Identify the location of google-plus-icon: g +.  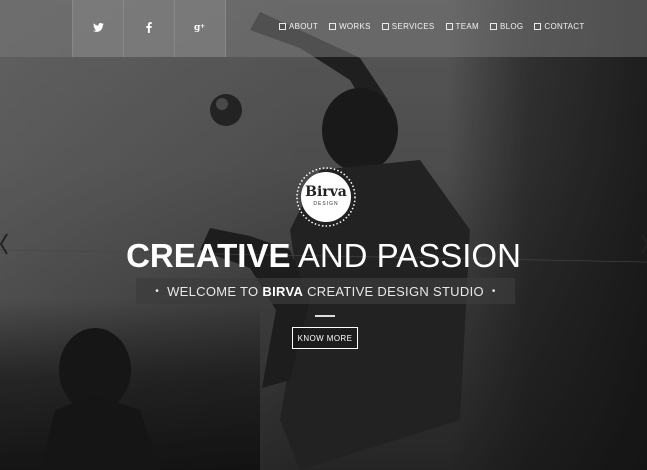
(200, 28).